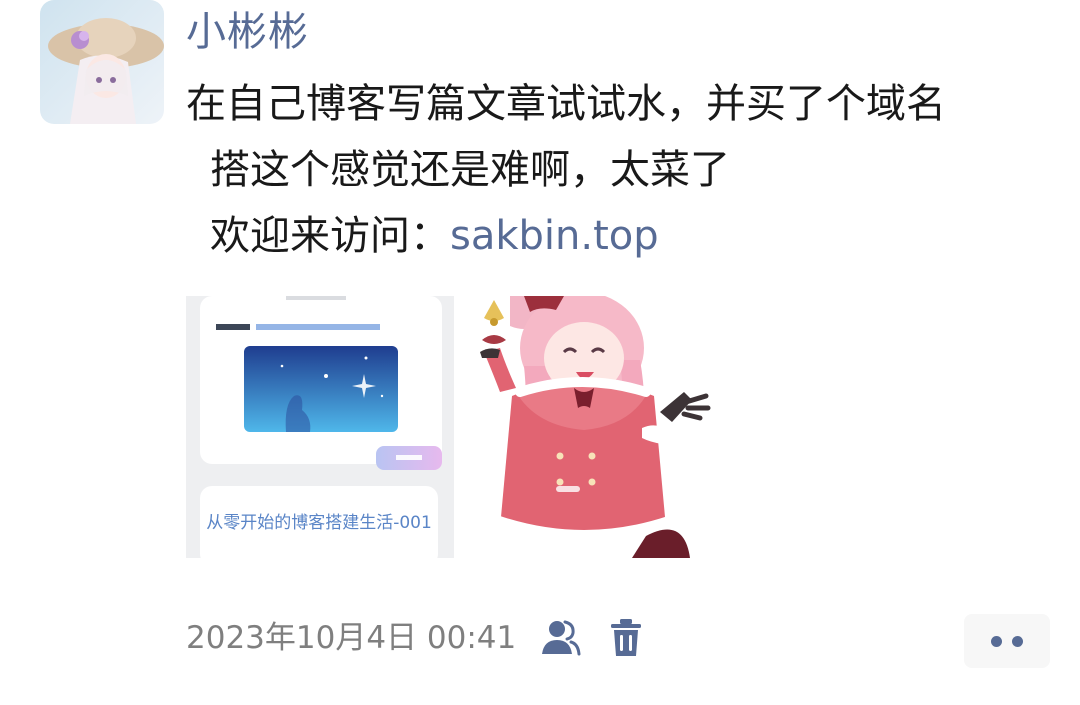 The width and height of the screenshot is (1080, 705). I want to click on trash-icon-glyph, so click(626, 637).